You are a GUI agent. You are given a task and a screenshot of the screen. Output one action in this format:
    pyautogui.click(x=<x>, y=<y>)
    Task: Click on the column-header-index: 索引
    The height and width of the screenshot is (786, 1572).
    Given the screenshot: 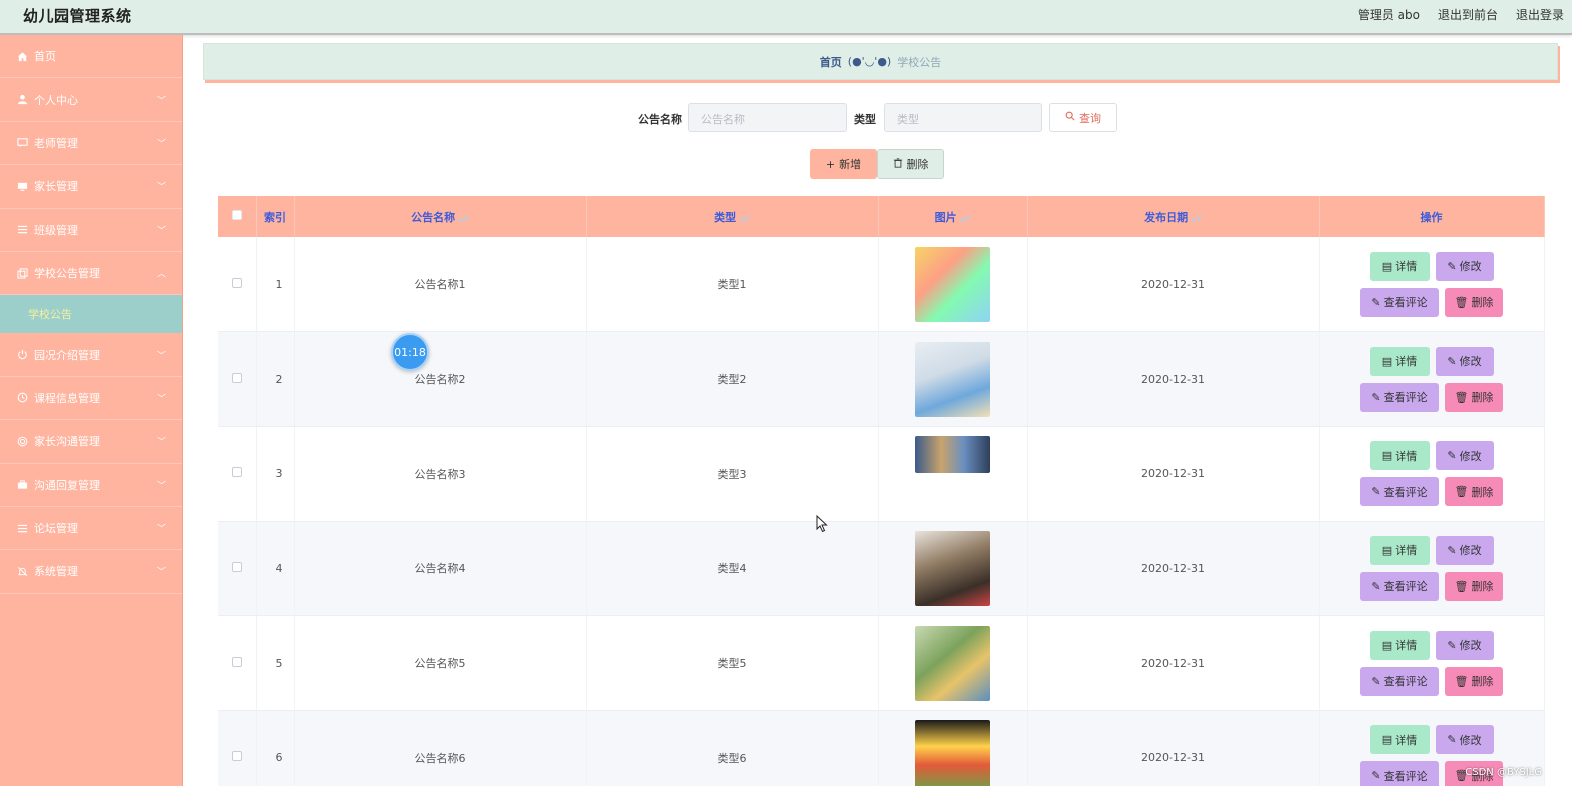 What is the action you would take?
    pyautogui.click(x=275, y=216)
    